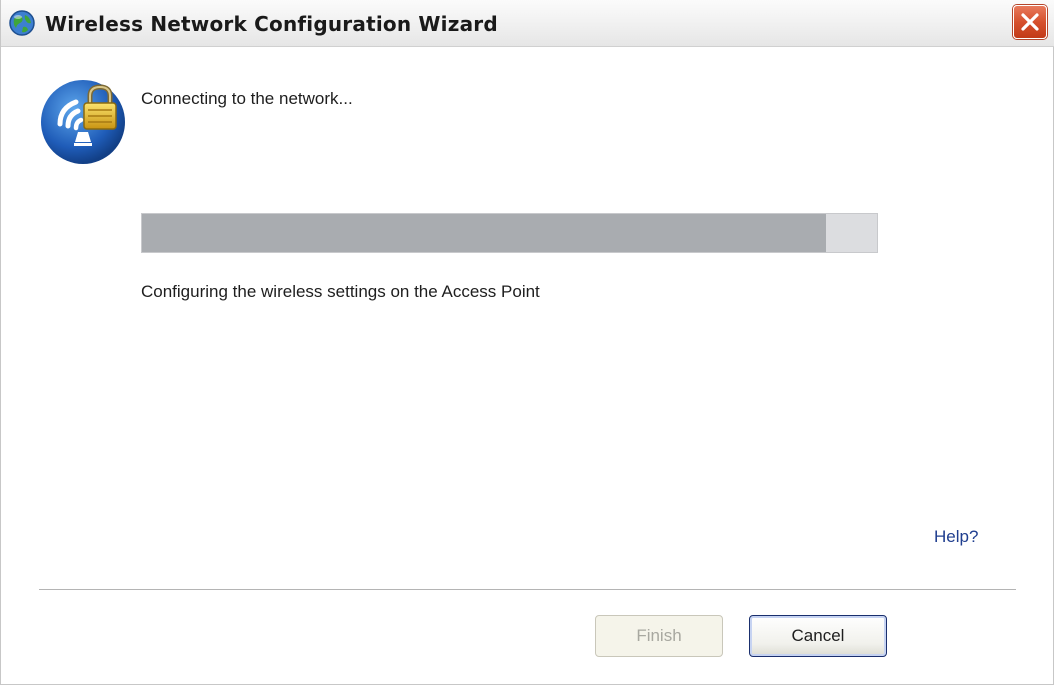 This screenshot has height=685, width=1054. What do you see at coordinates (22, 23) in the screenshot?
I see `globe-icon` at bounding box center [22, 23].